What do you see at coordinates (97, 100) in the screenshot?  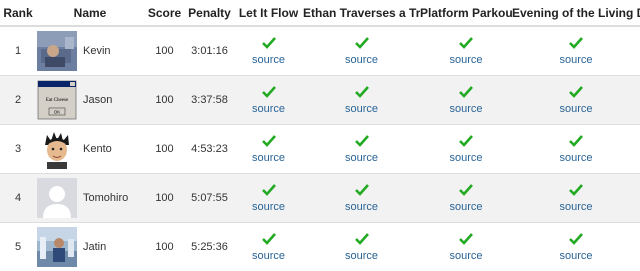 I see `username: Jason` at bounding box center [97, 100].